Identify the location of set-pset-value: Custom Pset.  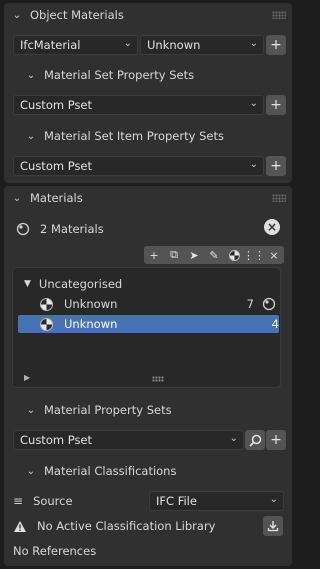
(56, 105).